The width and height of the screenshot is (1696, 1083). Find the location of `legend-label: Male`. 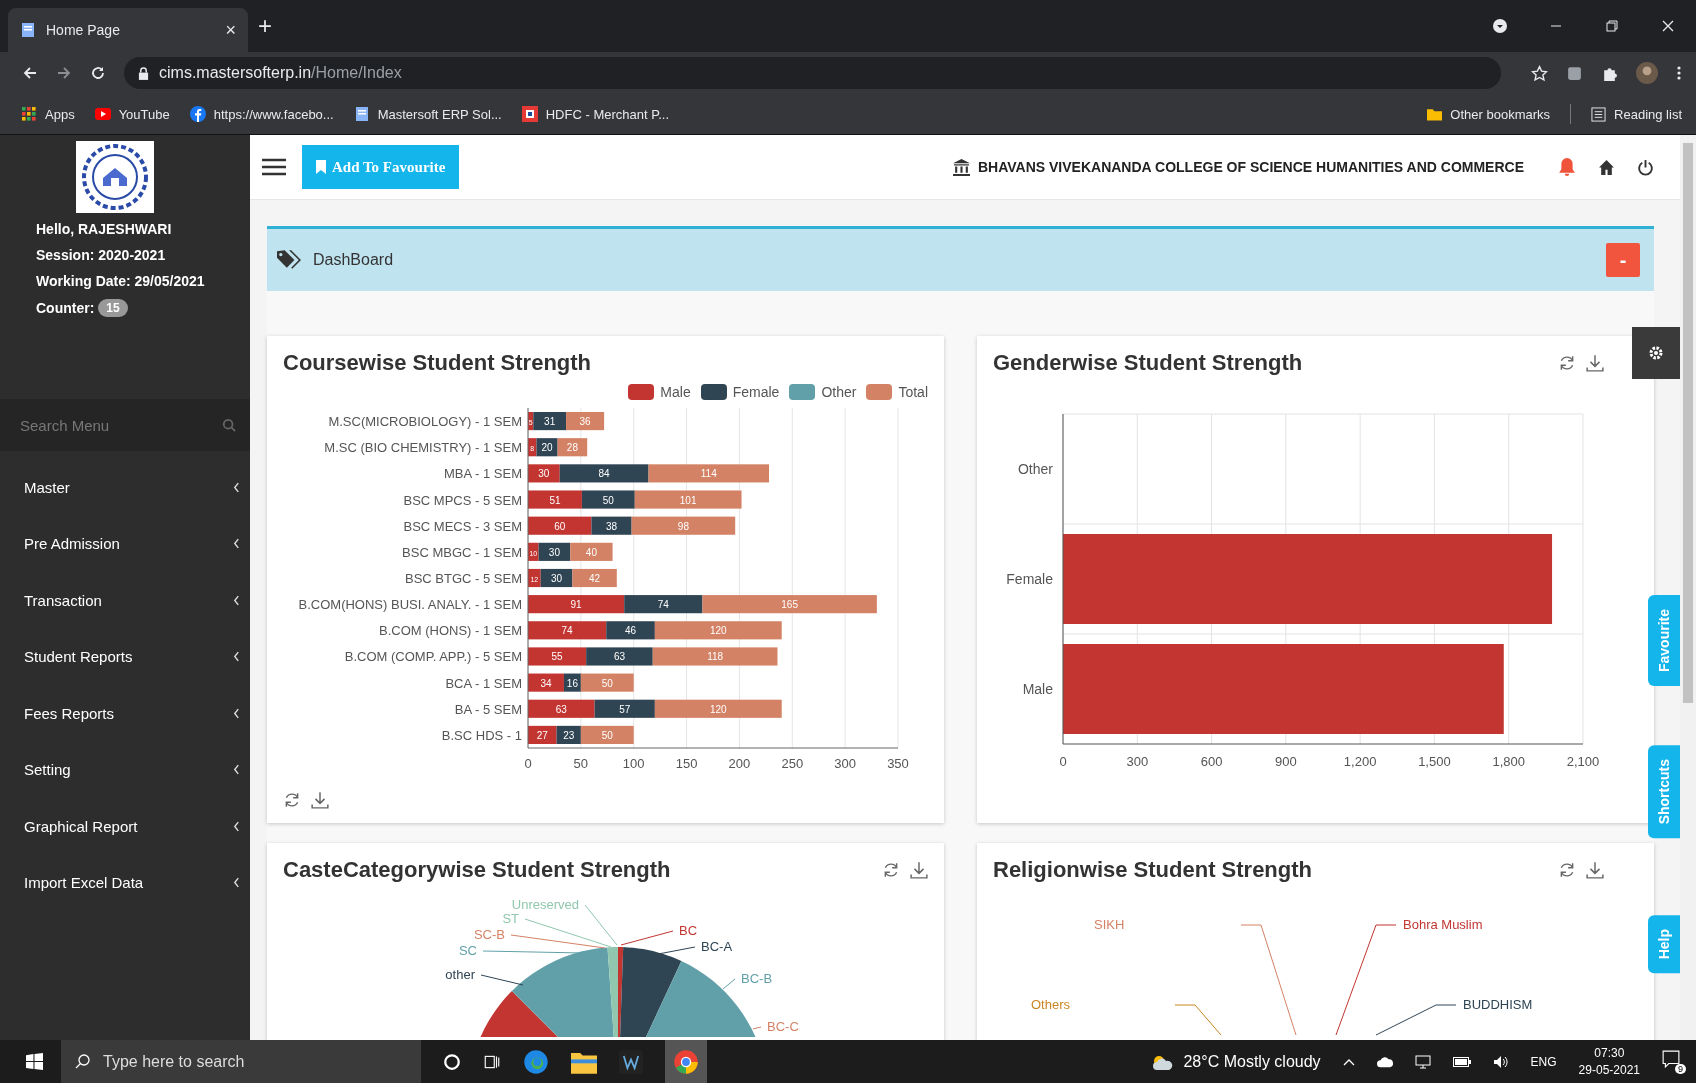

legend-label: Male is located at coordinates (675, 392).